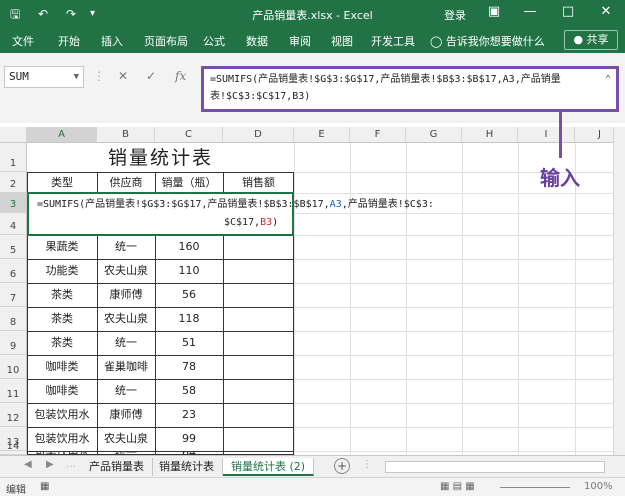 The height and width of the screenshot is (496, 625). Describe the element at coordinates (13, 319) in the screenshot. I see `row-header-8: 8` at that location.